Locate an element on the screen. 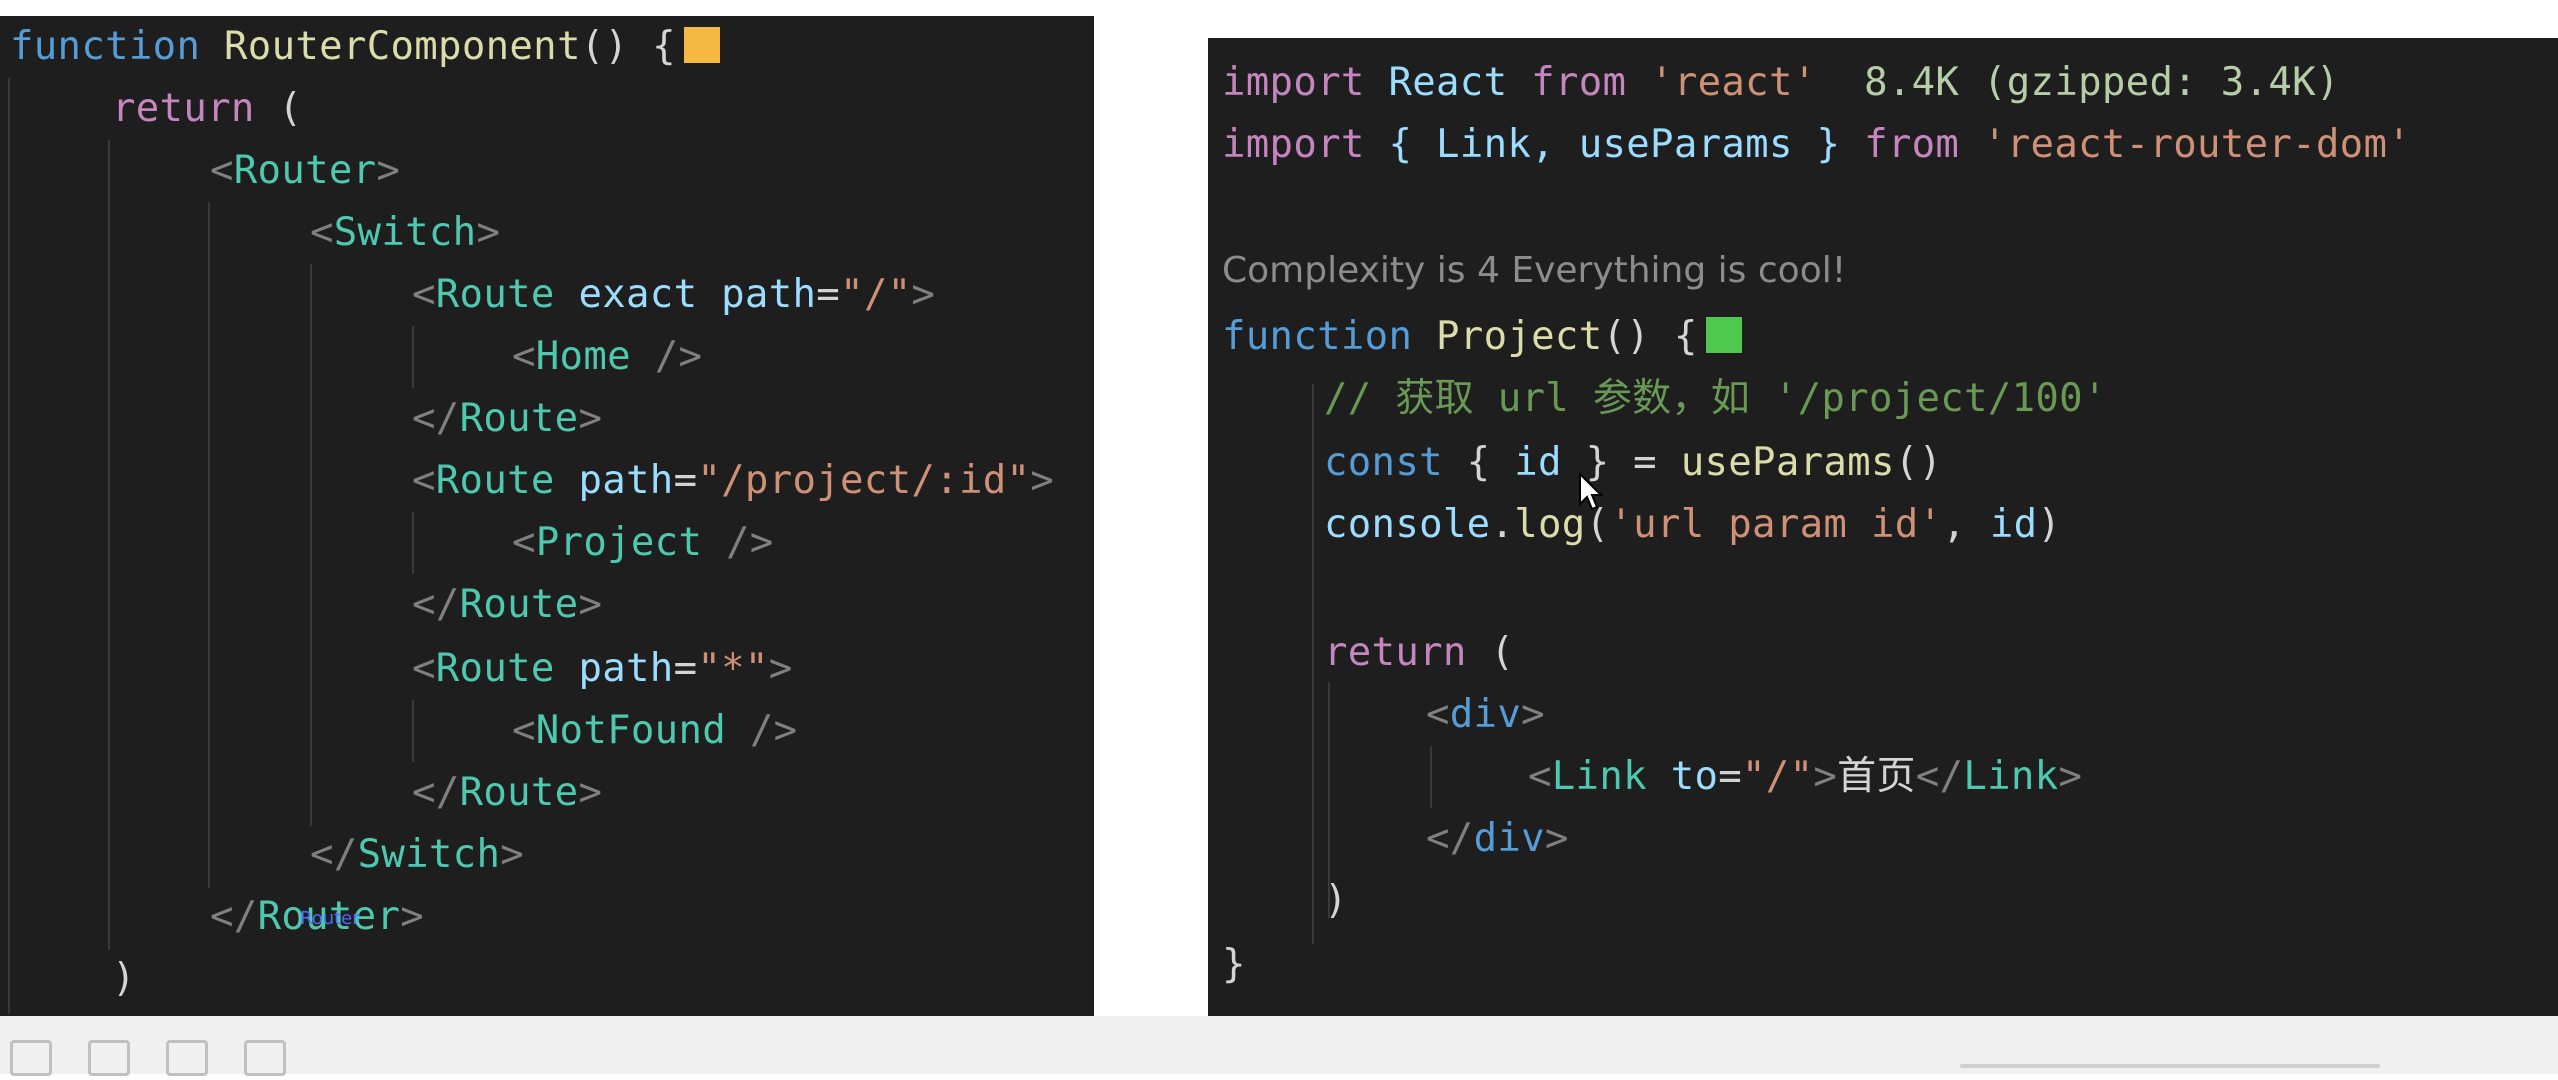  scrollbar is located at coordinates (2170, 1066).